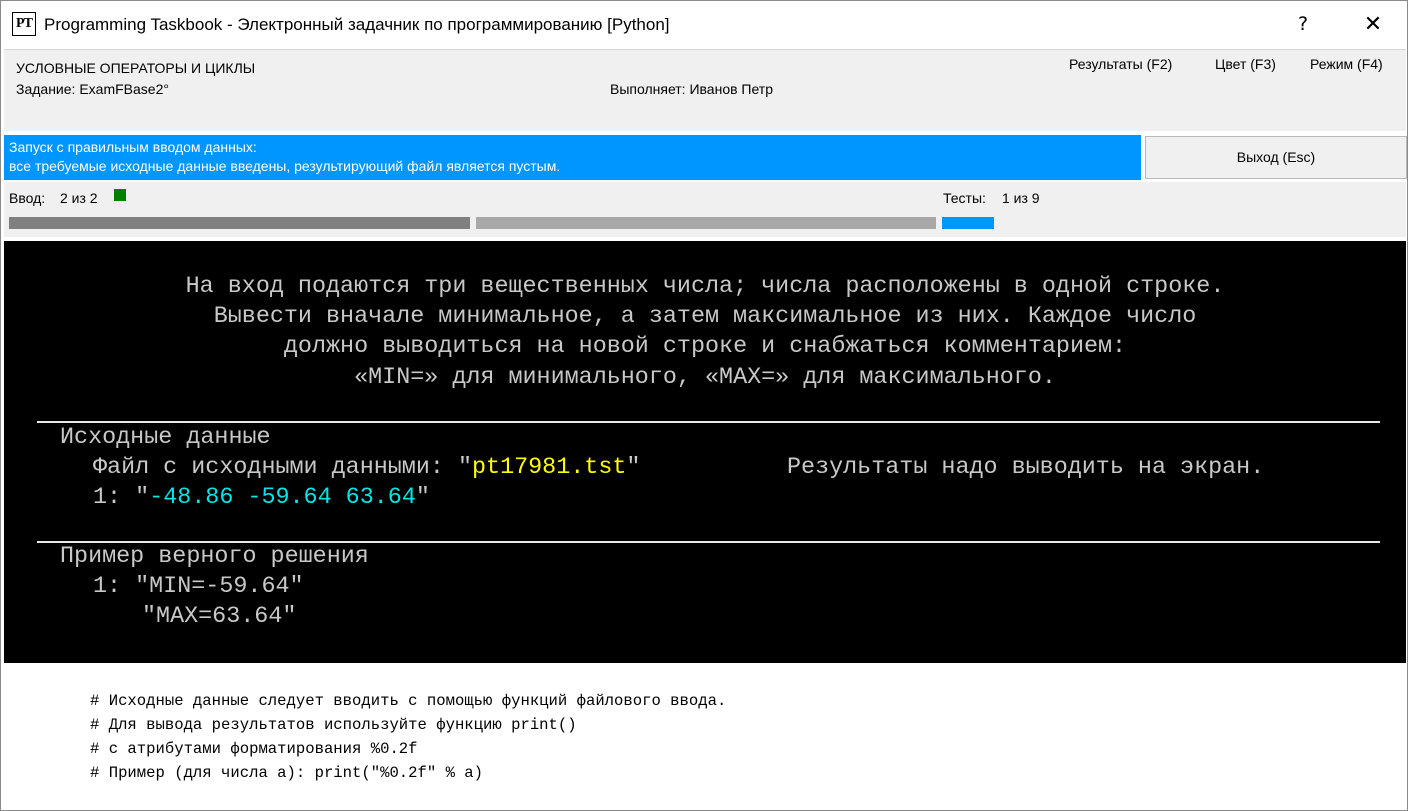 The height and width of the screenshot is (811, 1408). Describe the element at coordinates (133, 147) in the screenshot. I see `status-line-1: Запуск с правильным вводом данных:` at that location.